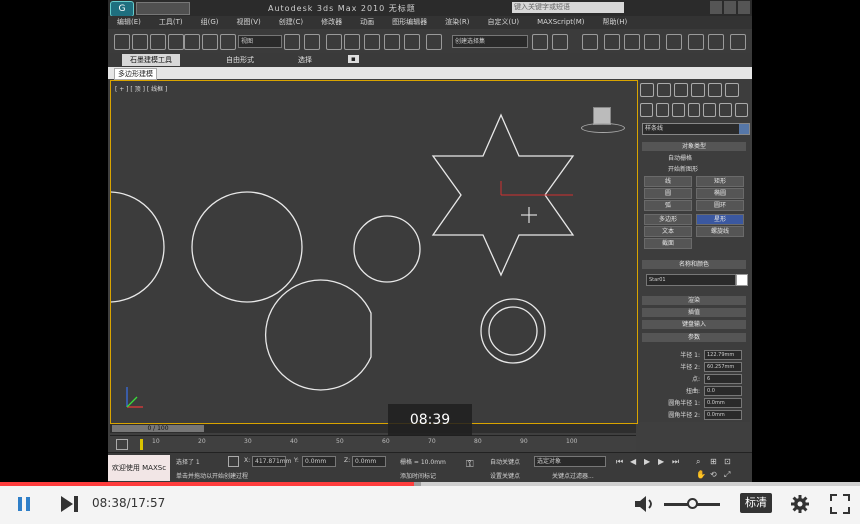 The width and height of the screenshot is (860, 524). What do you see at coordinates (163, 8) in the screenshot?
I see `quick-access-toolbar` at bounding box center [163, 8].